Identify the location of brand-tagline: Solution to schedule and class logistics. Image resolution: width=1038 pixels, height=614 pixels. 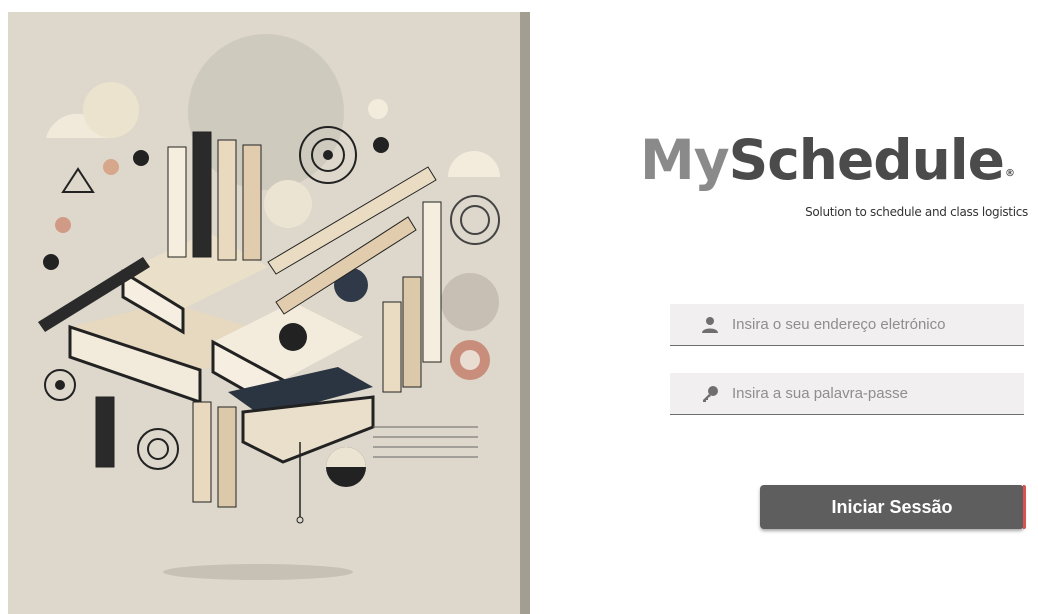
(916, 212).